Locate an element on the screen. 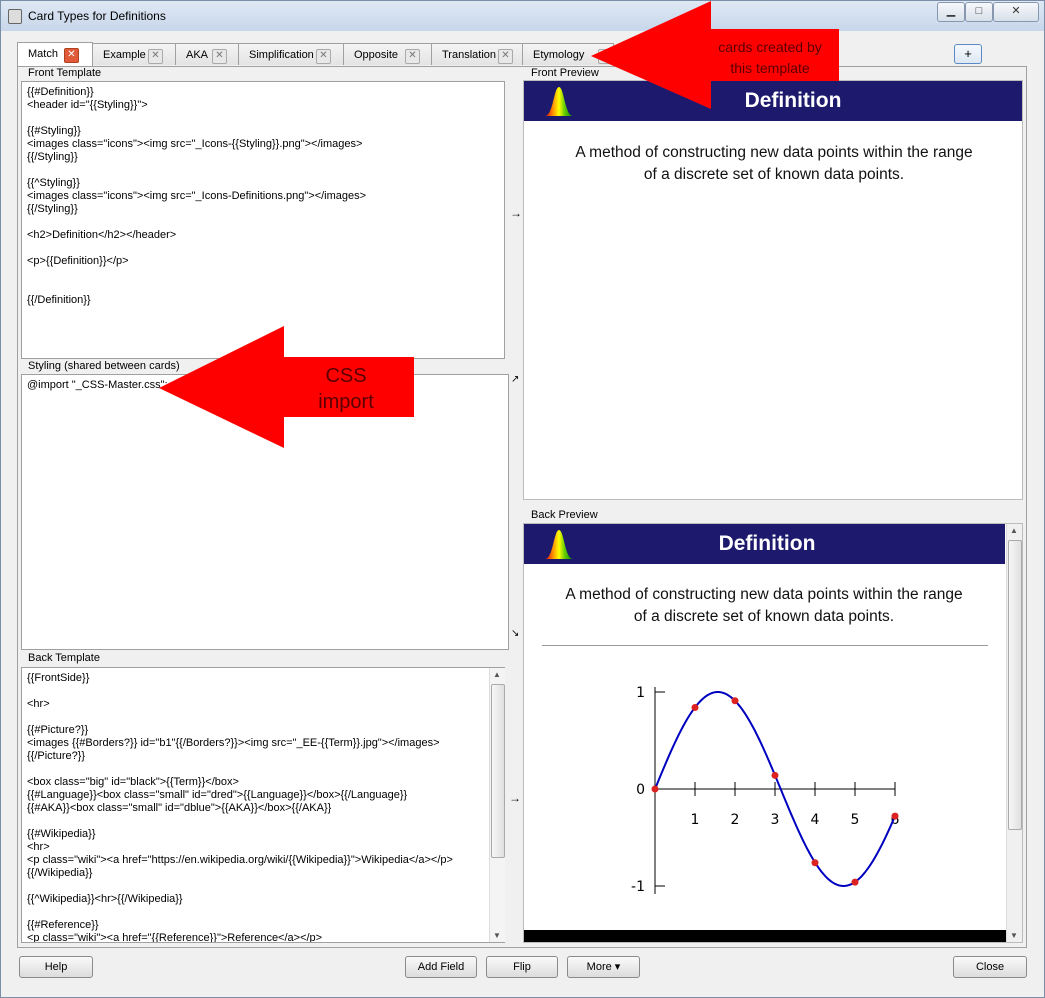  back-template-scrollbar: ▲ ▼ is located at coordinates (497, 805).